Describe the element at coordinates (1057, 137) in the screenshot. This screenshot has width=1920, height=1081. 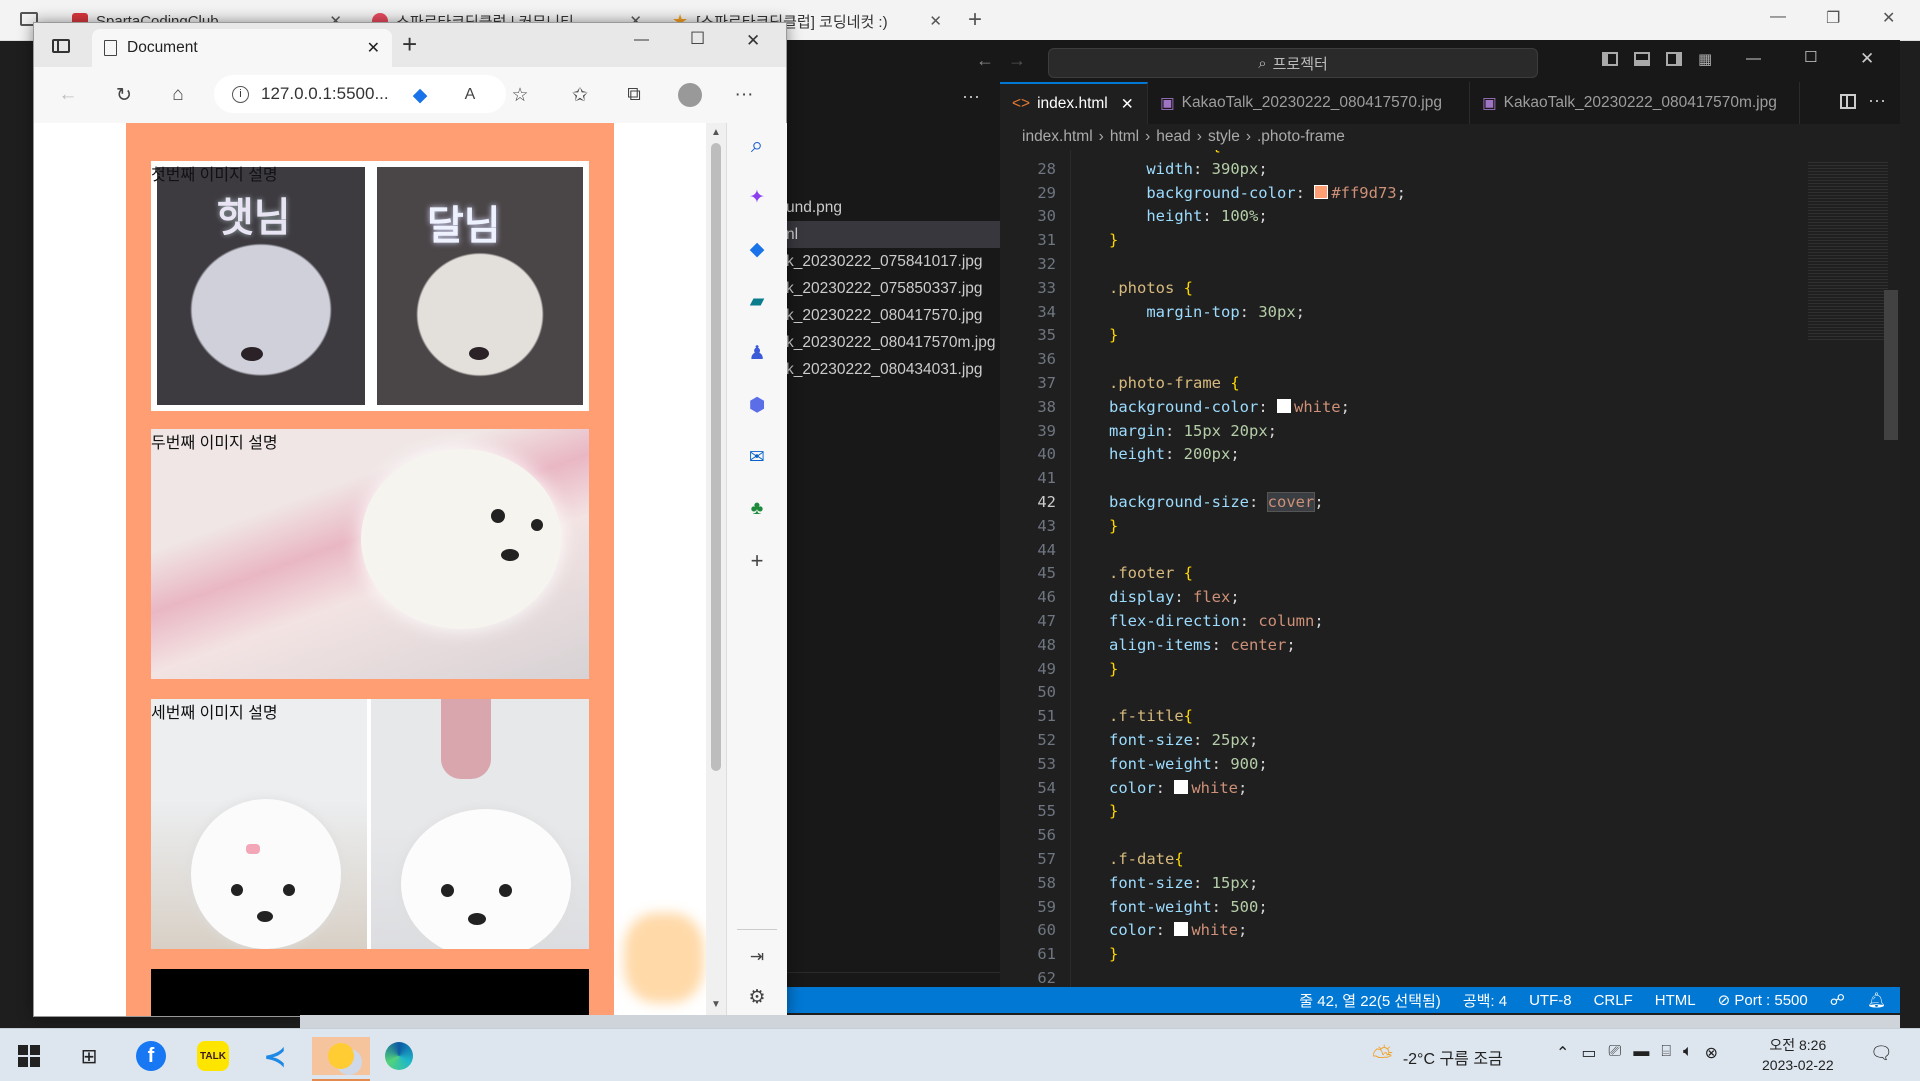
I see `breadcrumb-item: index.html` at that location.